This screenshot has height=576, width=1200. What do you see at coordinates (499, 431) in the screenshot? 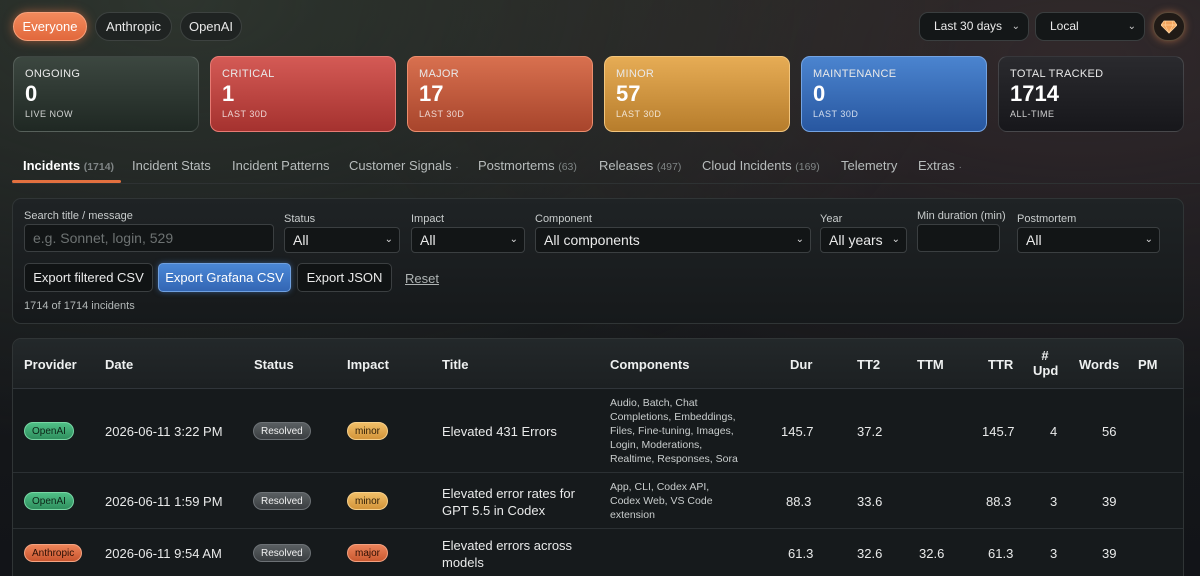
I see `row-title: Elevated 431 Errors` at bounding box center [499, 431].